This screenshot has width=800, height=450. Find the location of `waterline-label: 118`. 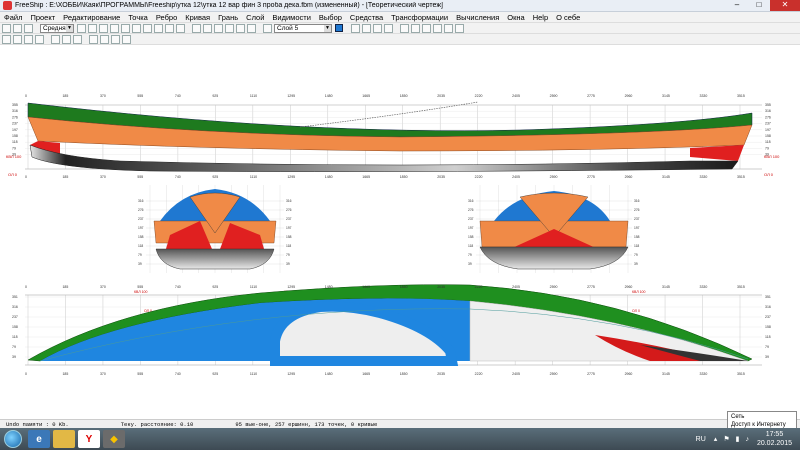

waterline-label: 118 is located at coordinates (636, 246).